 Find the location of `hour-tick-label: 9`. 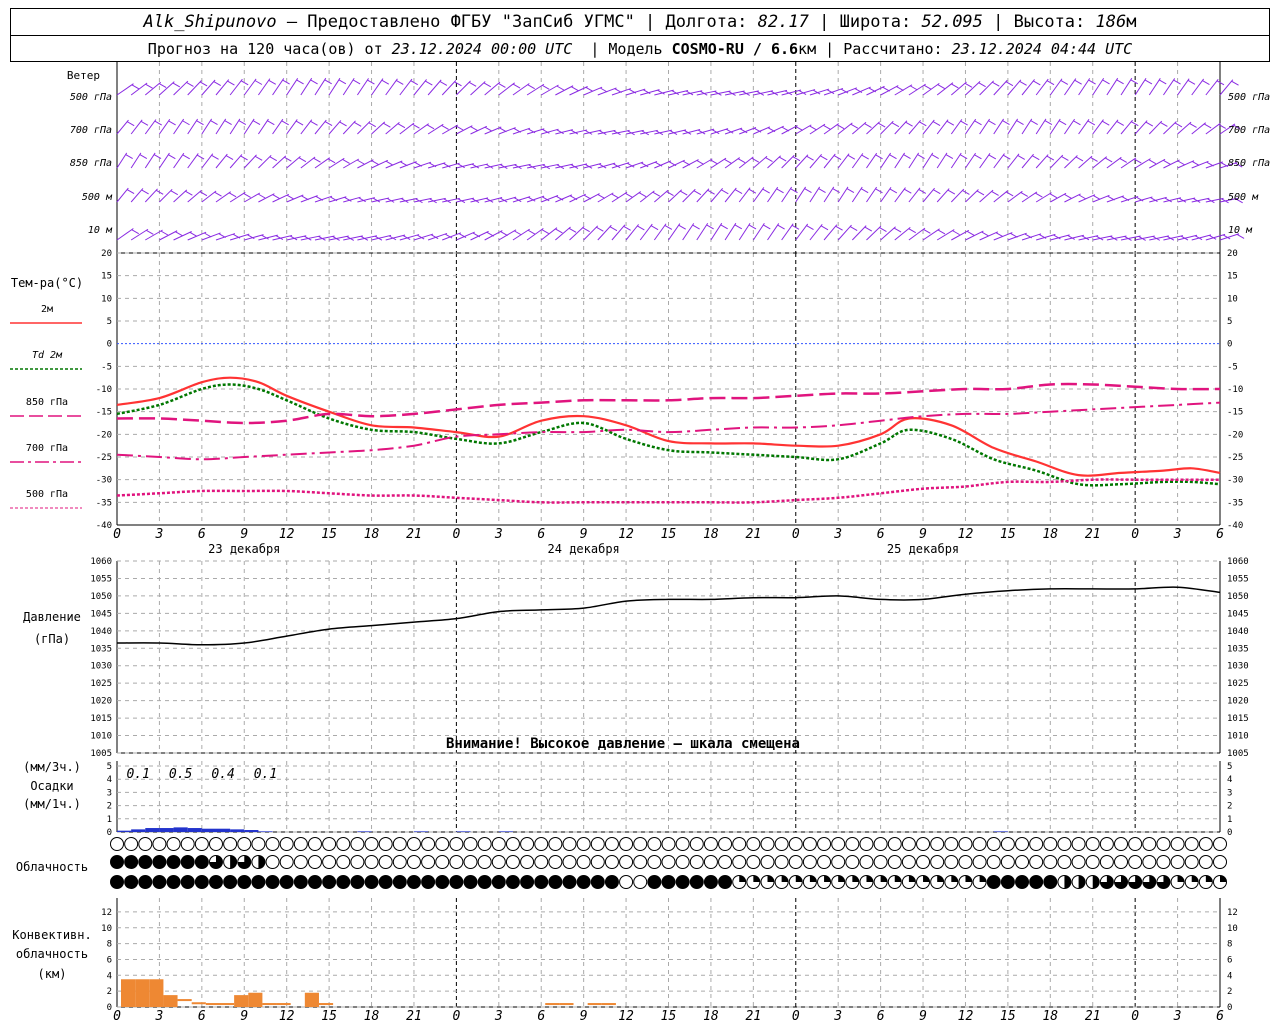

hour-tick-label: 9 is located at coordinates (923, 534).